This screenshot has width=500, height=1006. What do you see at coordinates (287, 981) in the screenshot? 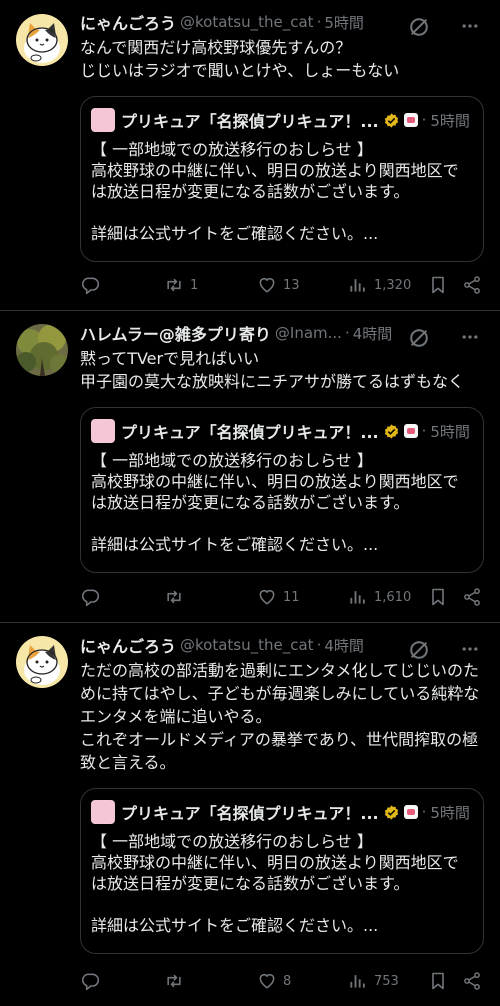
I see `like-count: 8` at bounding box center [287, 981].